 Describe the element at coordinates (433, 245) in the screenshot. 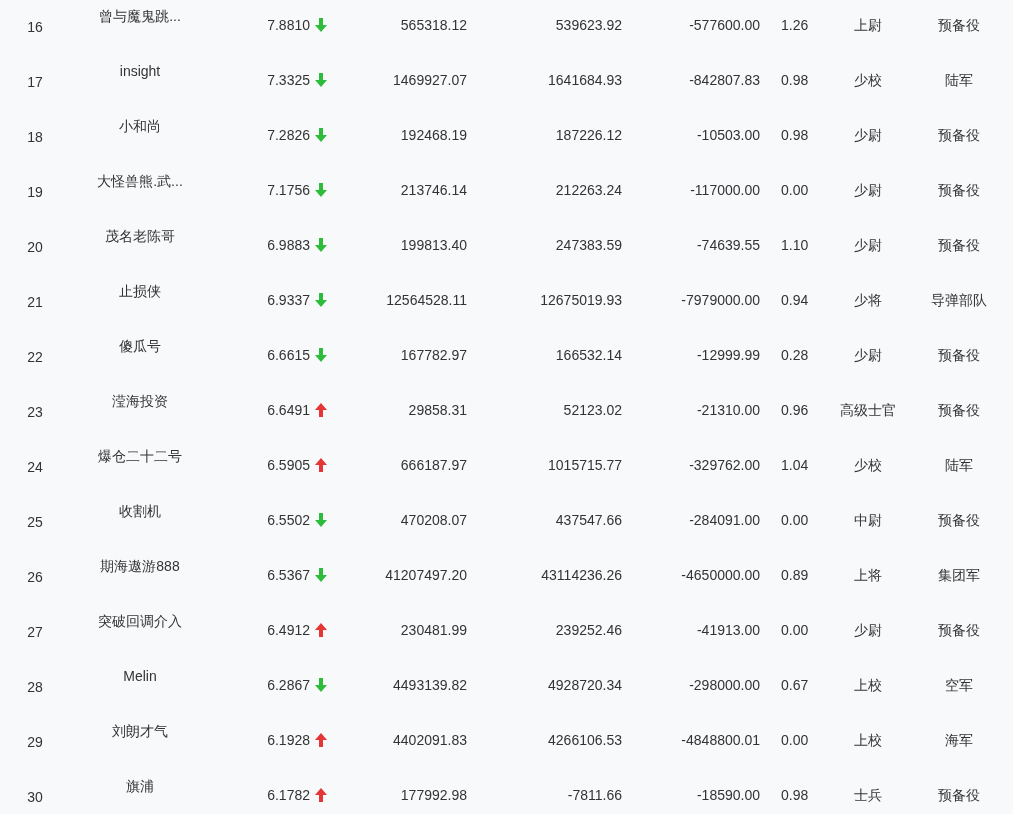

I see `table-cell-text: 199813.40` at that location.